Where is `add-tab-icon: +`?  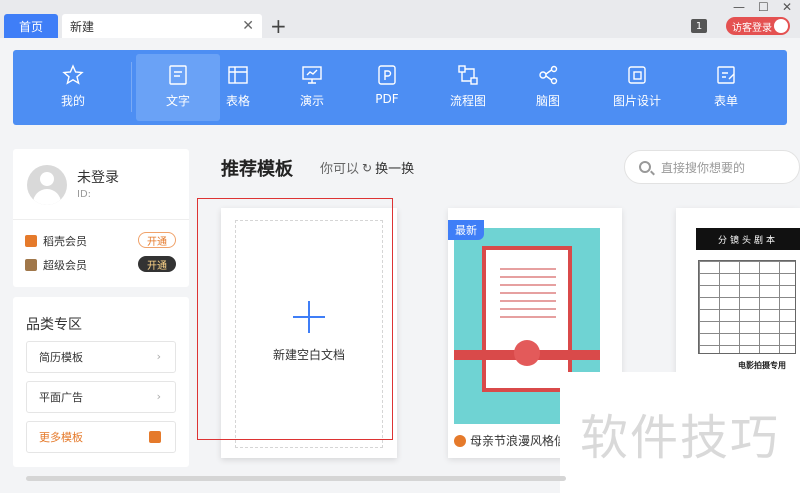
add-tab-icon: + is located at coordinates (278, 26).